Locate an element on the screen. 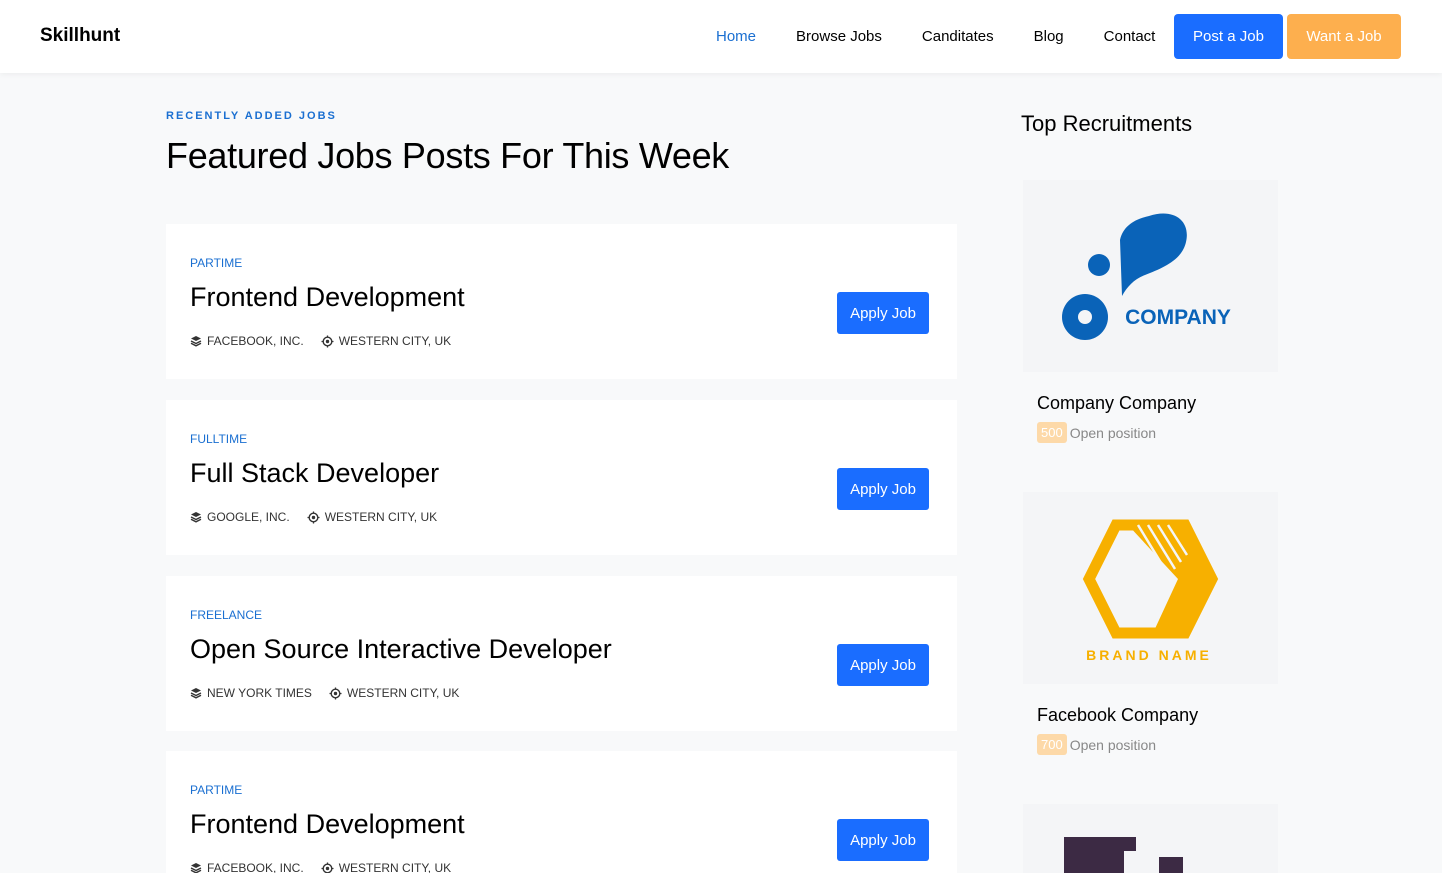  company-logo-card: COMPANY is located at coordinates (1150, 276).